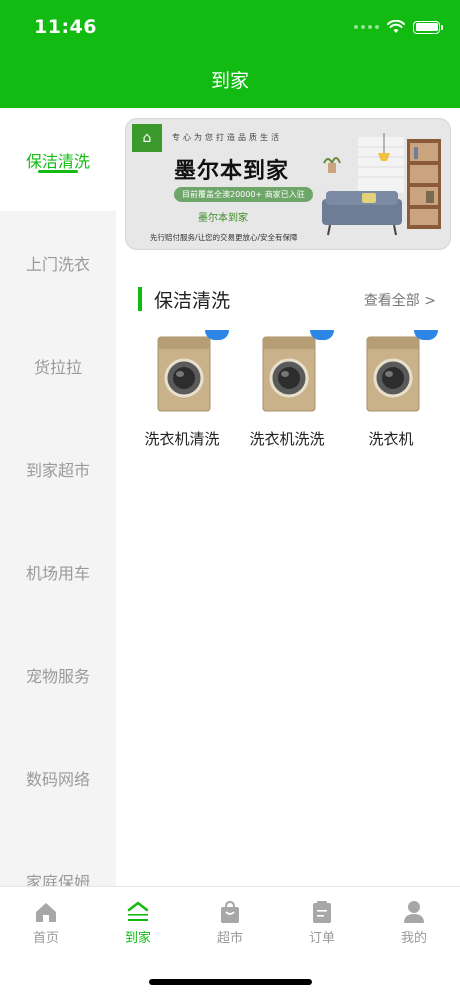 This screenshot has height=996, width=460. What do you see at coordinates (414, 912) in the screenshot?
I see `profile-icon` at bounding box center [414, 912].